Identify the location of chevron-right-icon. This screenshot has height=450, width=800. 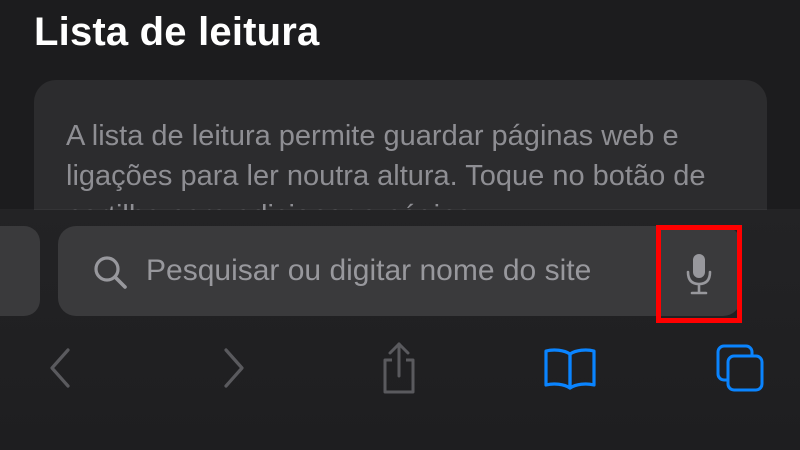
(234, 368).